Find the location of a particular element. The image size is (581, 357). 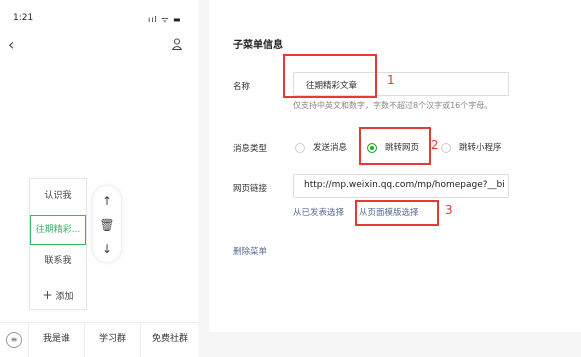

keyboard-icon: ≡ is located at coordinates (14, 340).